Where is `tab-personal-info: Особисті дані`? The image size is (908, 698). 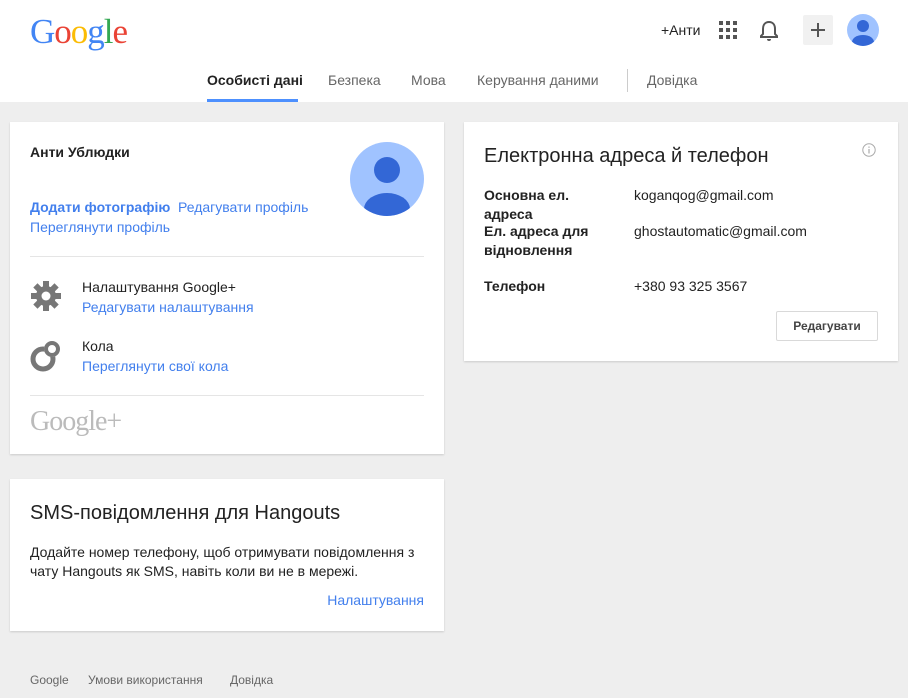 tab-personal-info: Особисті дані is located at coordinates (255, 80).